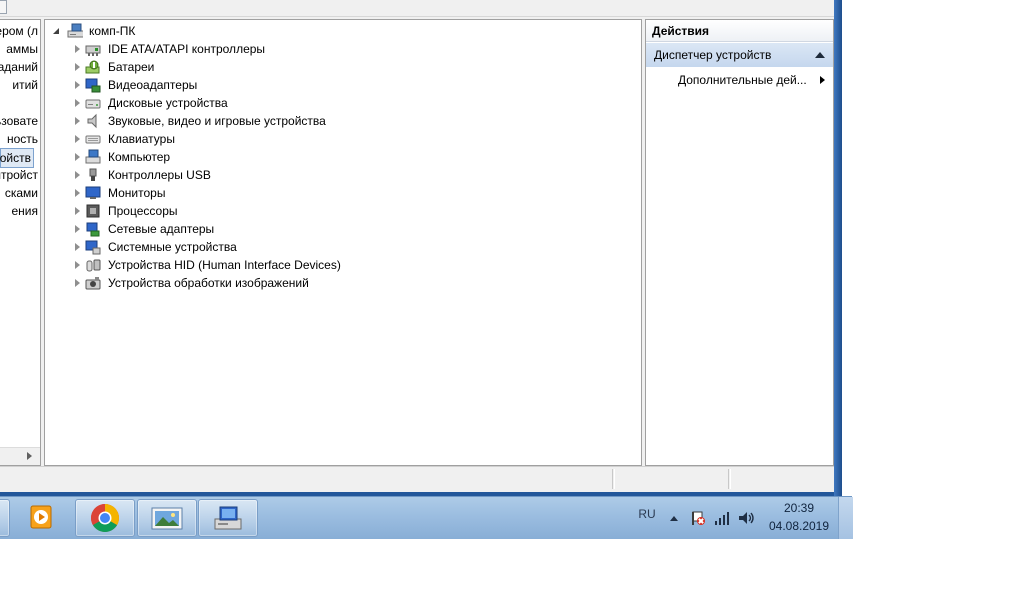 This screenshot has width=1024, height=600. What do you see at coordinates (141, 139) in the screenshot?
I see `device-category-label: Клавиатуры` at bounding box center [141, 139].